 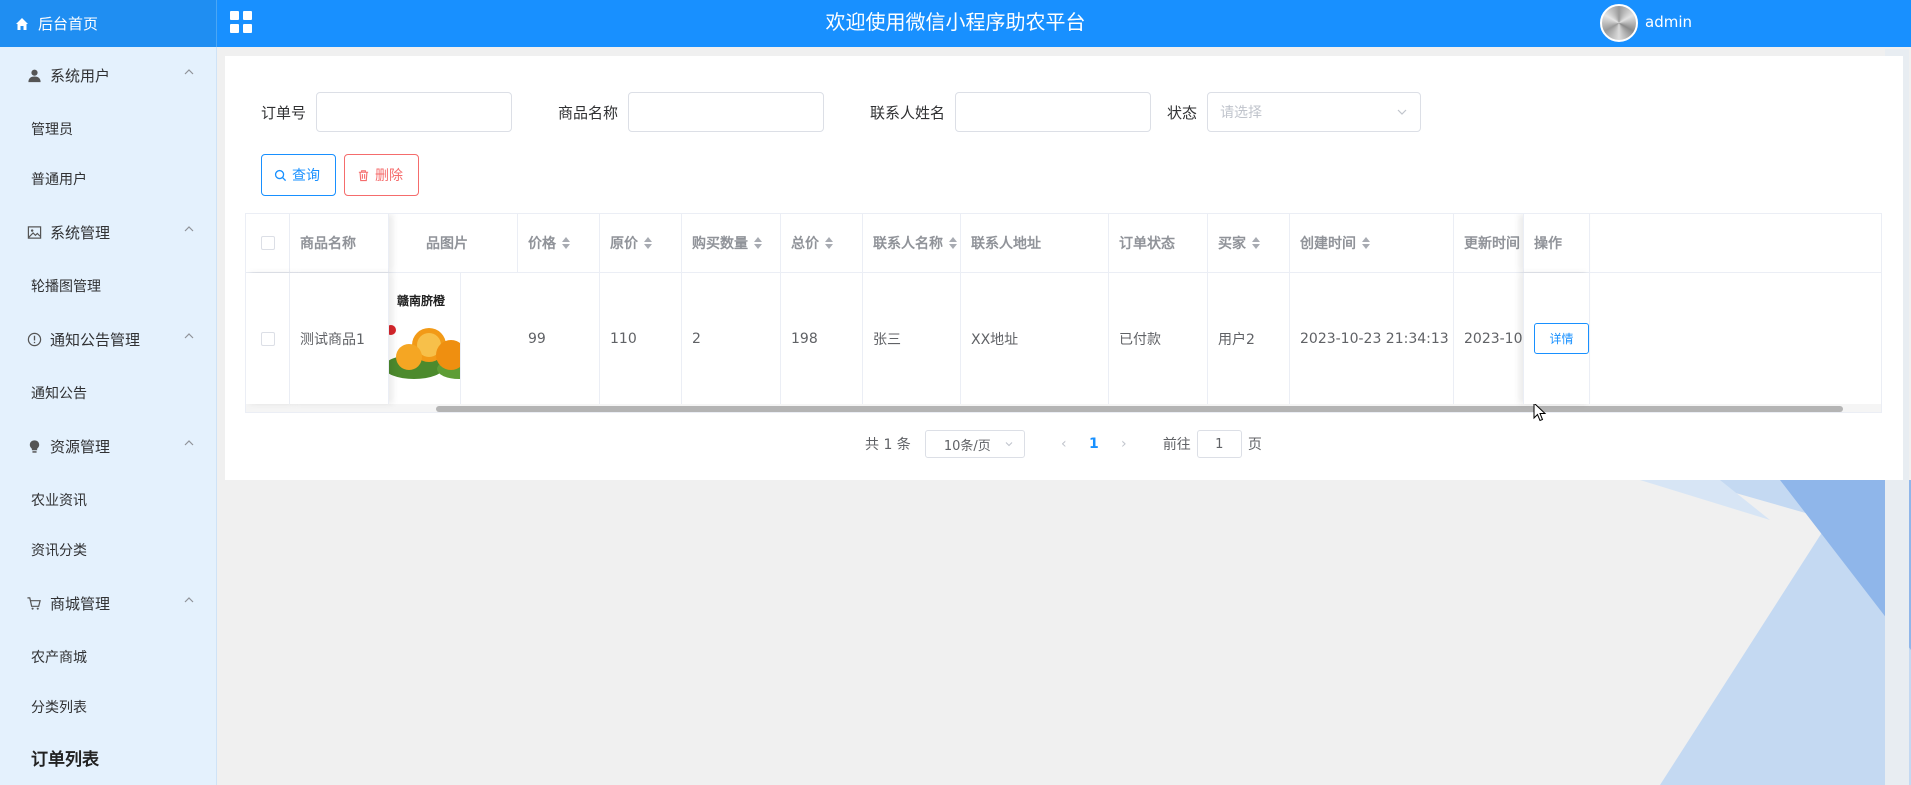 I want to click on column-header-label: 品图片, so click(x=447, y=244).